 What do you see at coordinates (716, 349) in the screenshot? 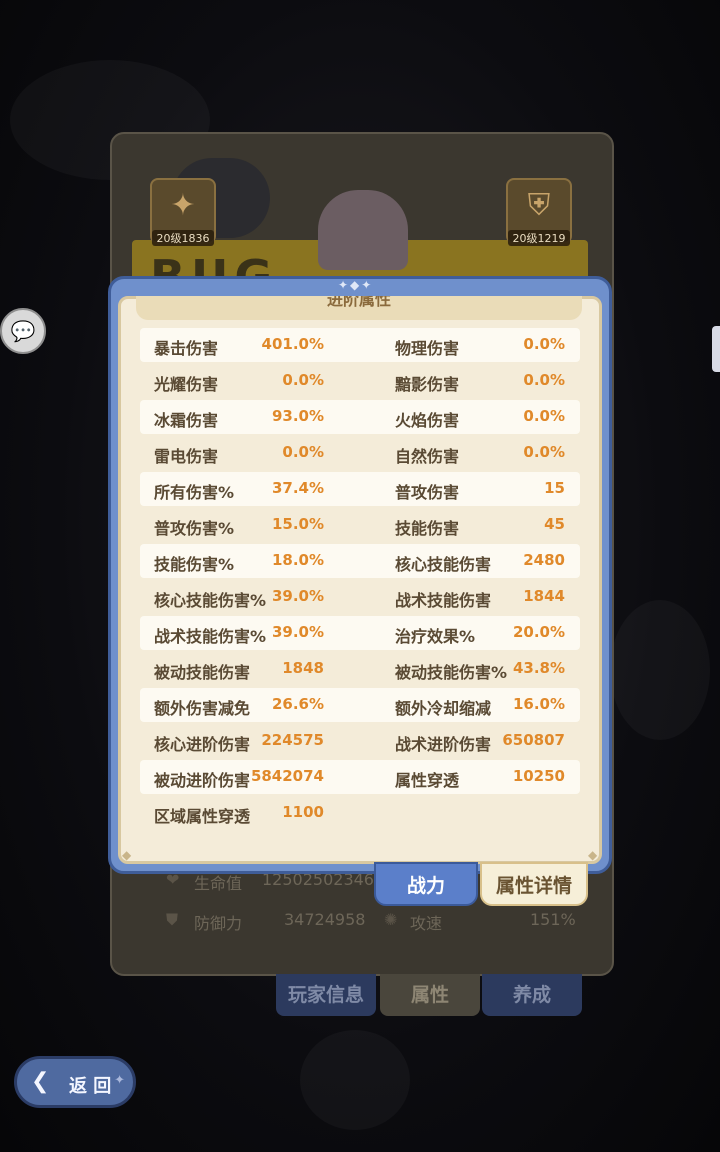
I see `side-menu-handle` at bounding box center [716, 349].